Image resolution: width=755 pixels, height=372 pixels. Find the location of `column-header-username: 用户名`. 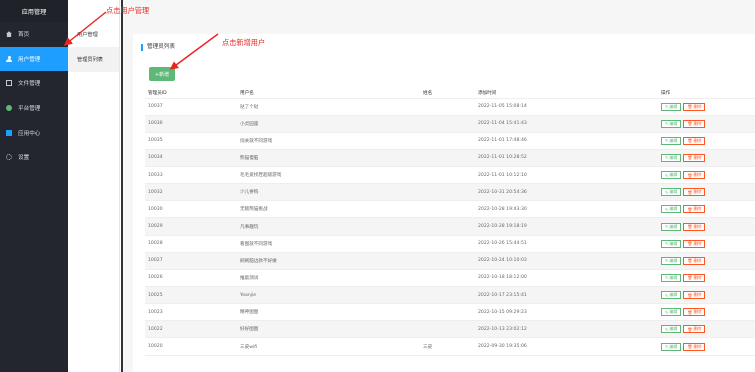

column-header-username: 用户名 is located at coordinates (328, 94).